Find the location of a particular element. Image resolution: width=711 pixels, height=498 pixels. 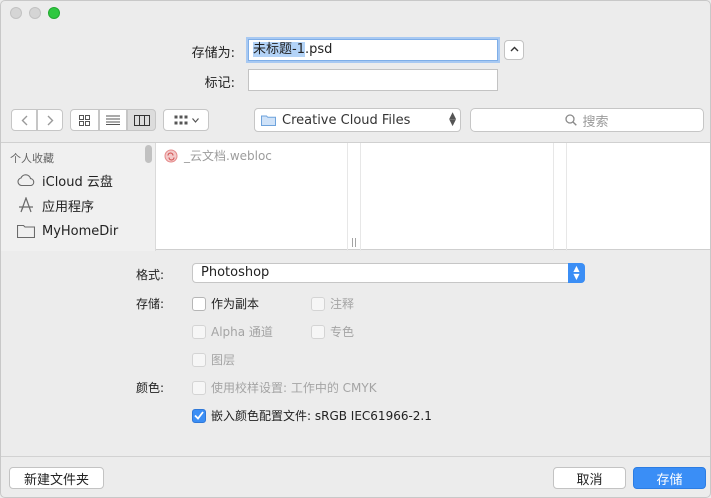

cancel-button: 取消 is located at coordinates (589, 478).